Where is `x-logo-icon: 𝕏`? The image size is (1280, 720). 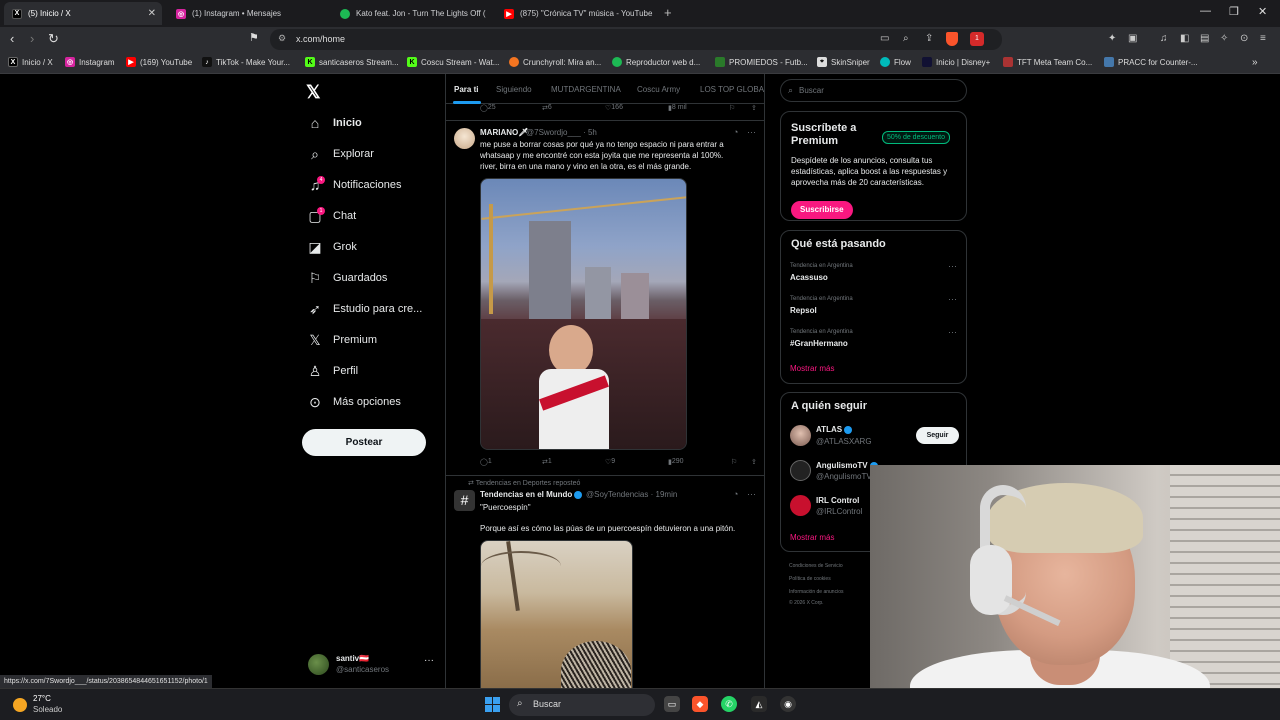
x-logo-icon: 𝕏 is located at coordinates (313, 92).